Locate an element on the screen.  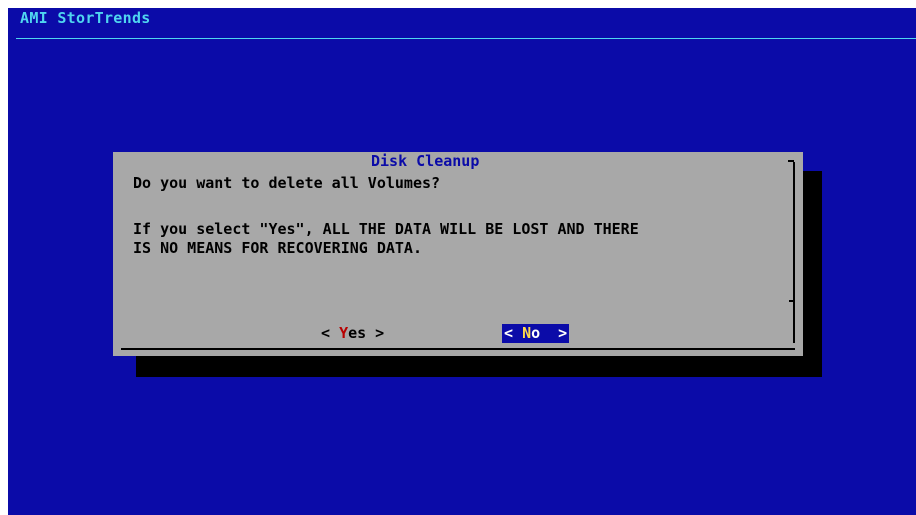
yes-button: < Yes > is located at coordinates (352, 333).